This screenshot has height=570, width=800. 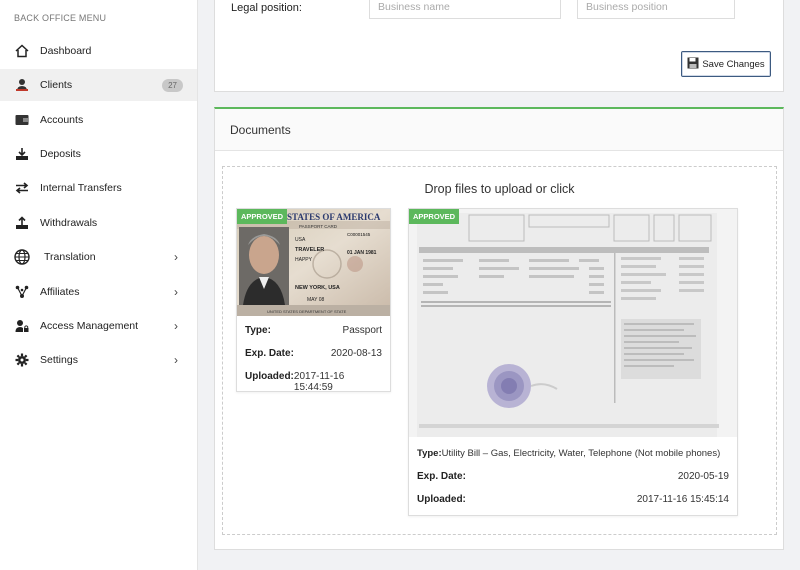 What do you see at coordinates (309, 250) in the screenshot?
I see `passport-surname-text: TRAVELER` at bounding box center [309, 250].